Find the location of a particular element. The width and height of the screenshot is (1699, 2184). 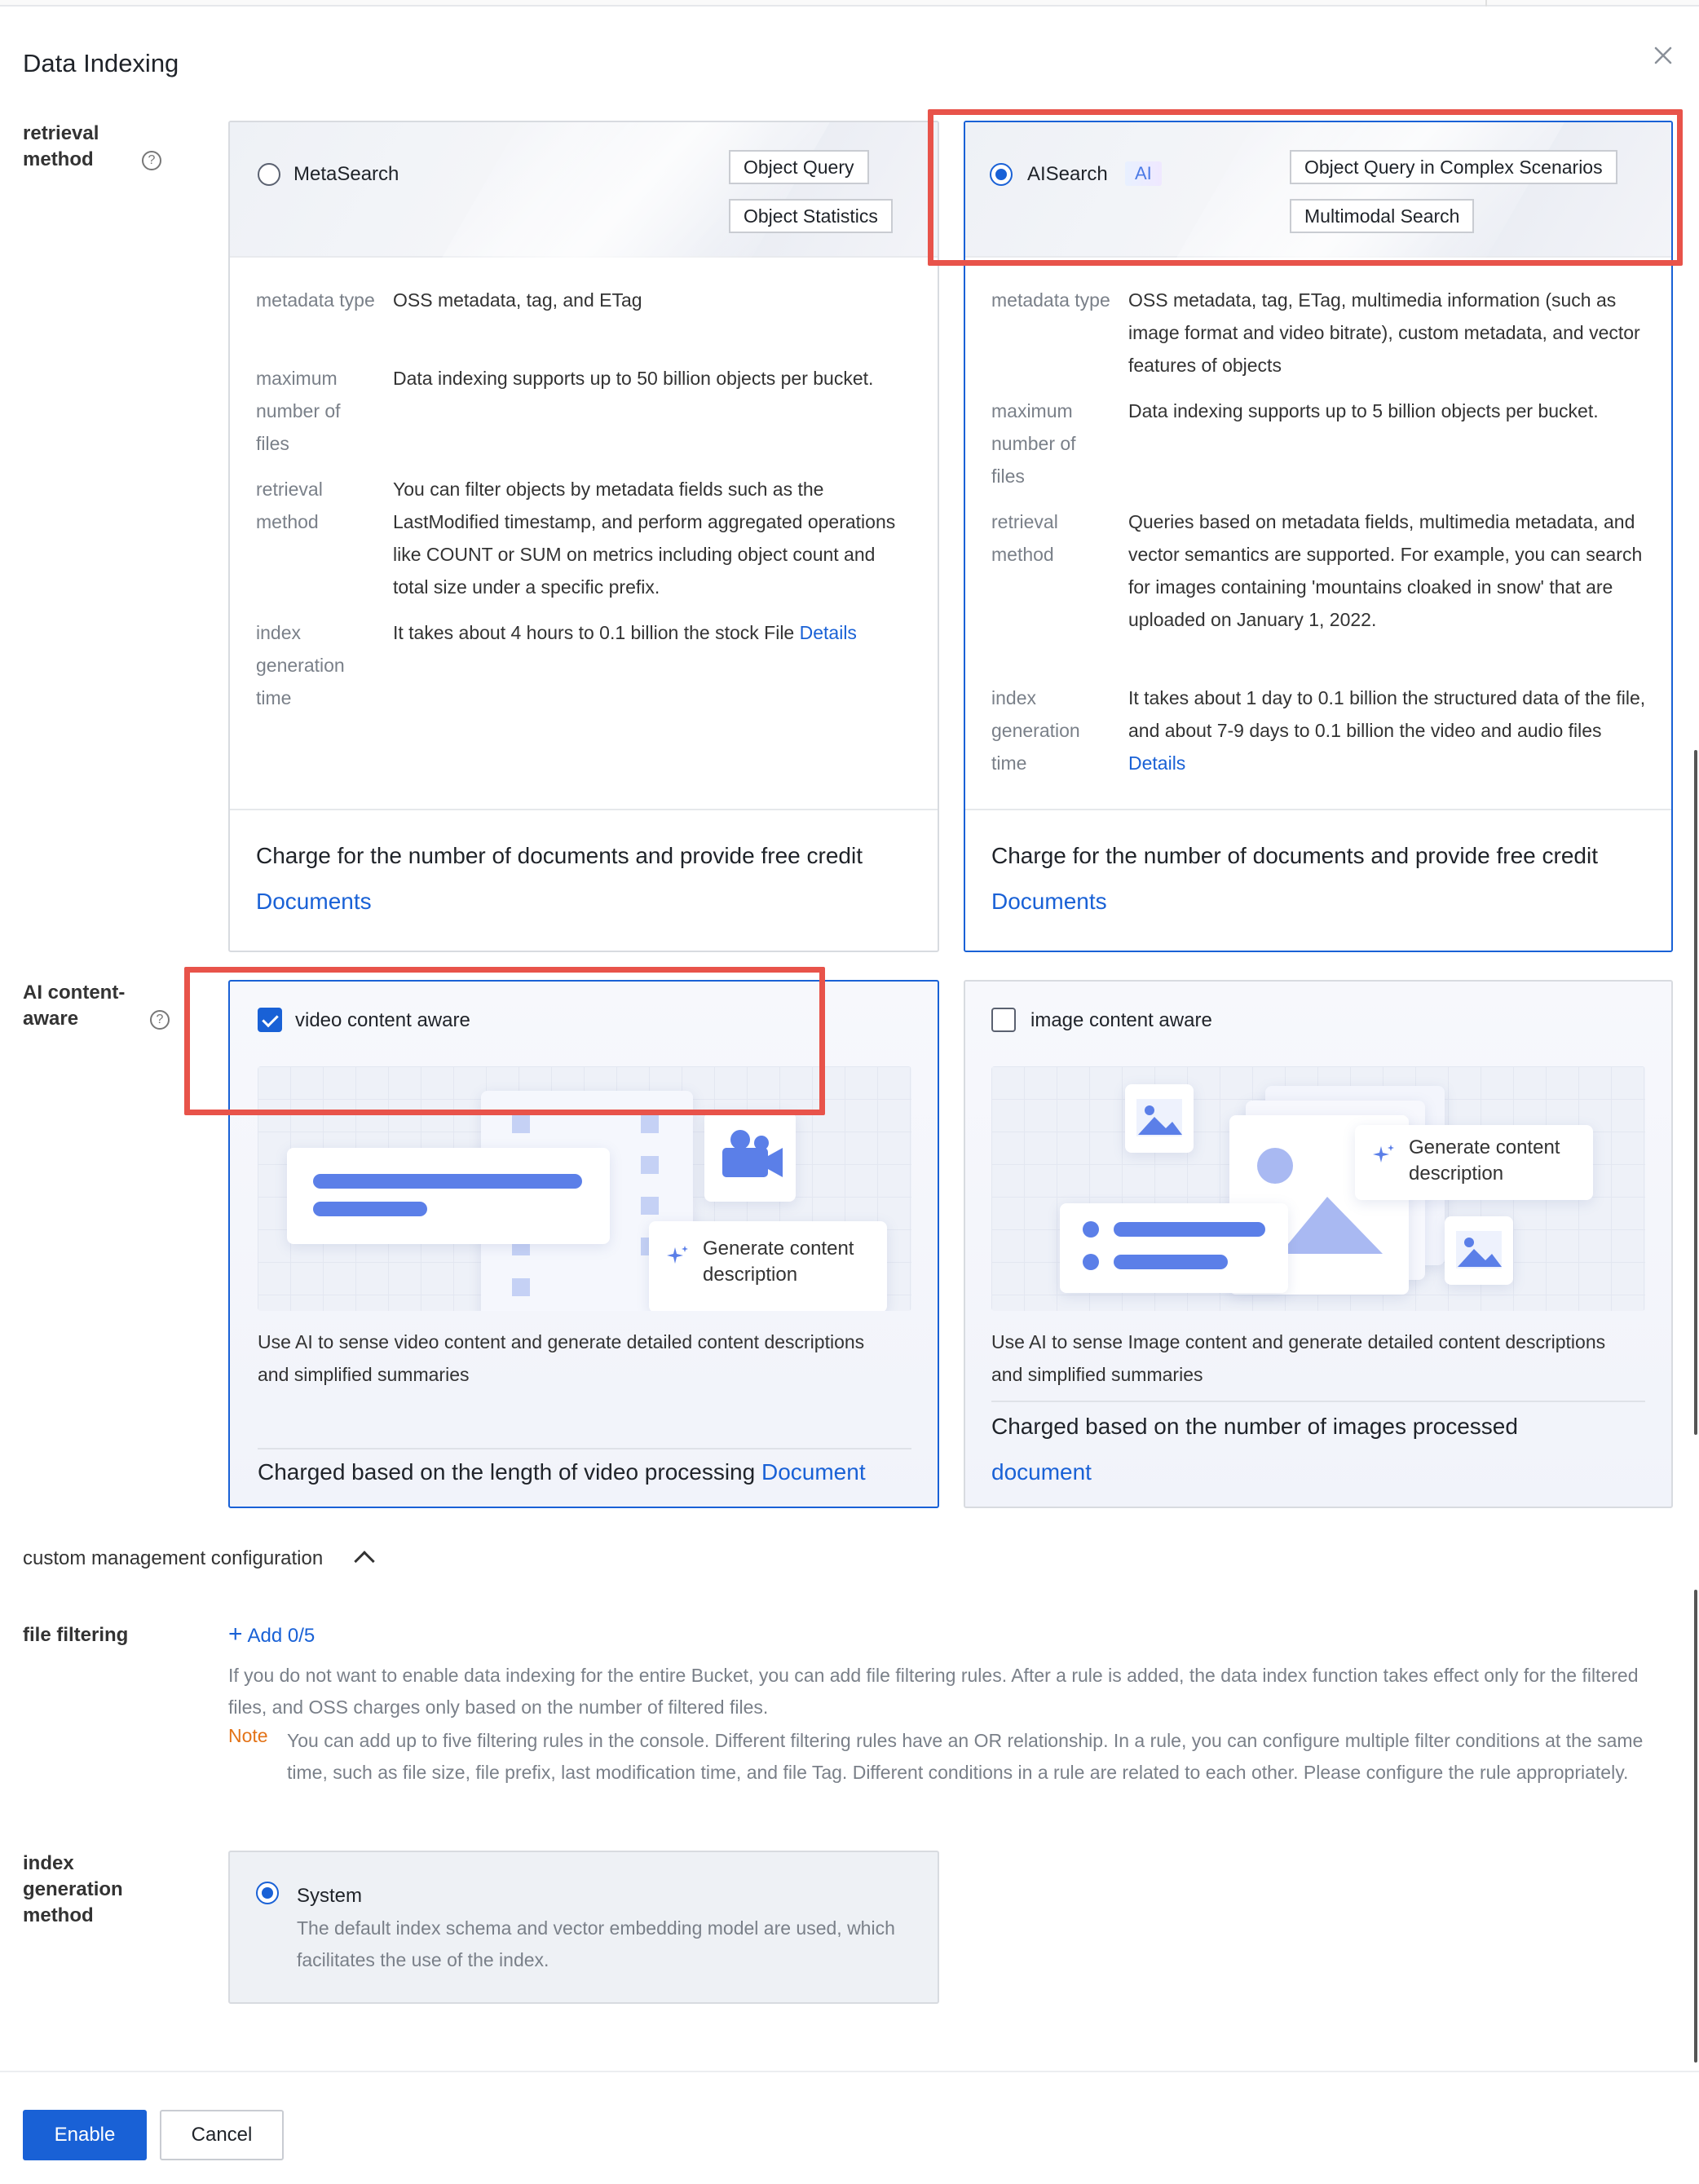

footer-divider is located at coordinates (849, 2071).